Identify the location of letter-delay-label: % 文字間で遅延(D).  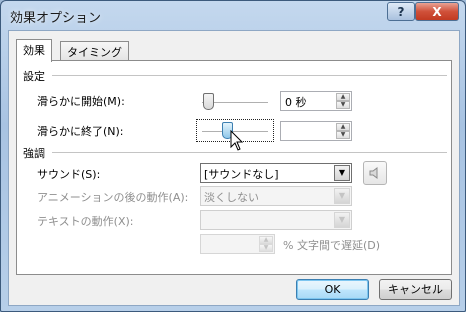
(332, 245).